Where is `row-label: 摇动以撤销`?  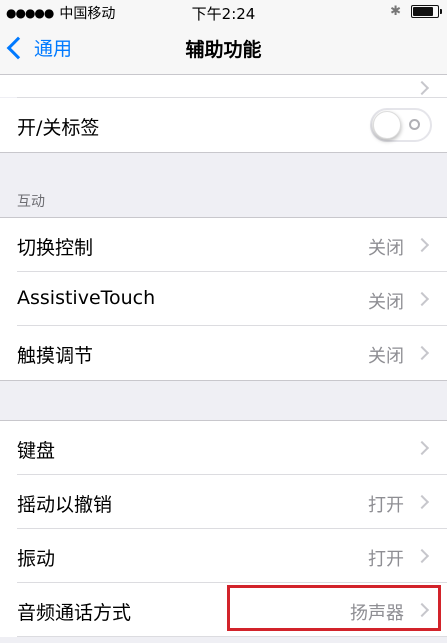
row-label: 摇动以撤销 is located at coordinates (65, 505).